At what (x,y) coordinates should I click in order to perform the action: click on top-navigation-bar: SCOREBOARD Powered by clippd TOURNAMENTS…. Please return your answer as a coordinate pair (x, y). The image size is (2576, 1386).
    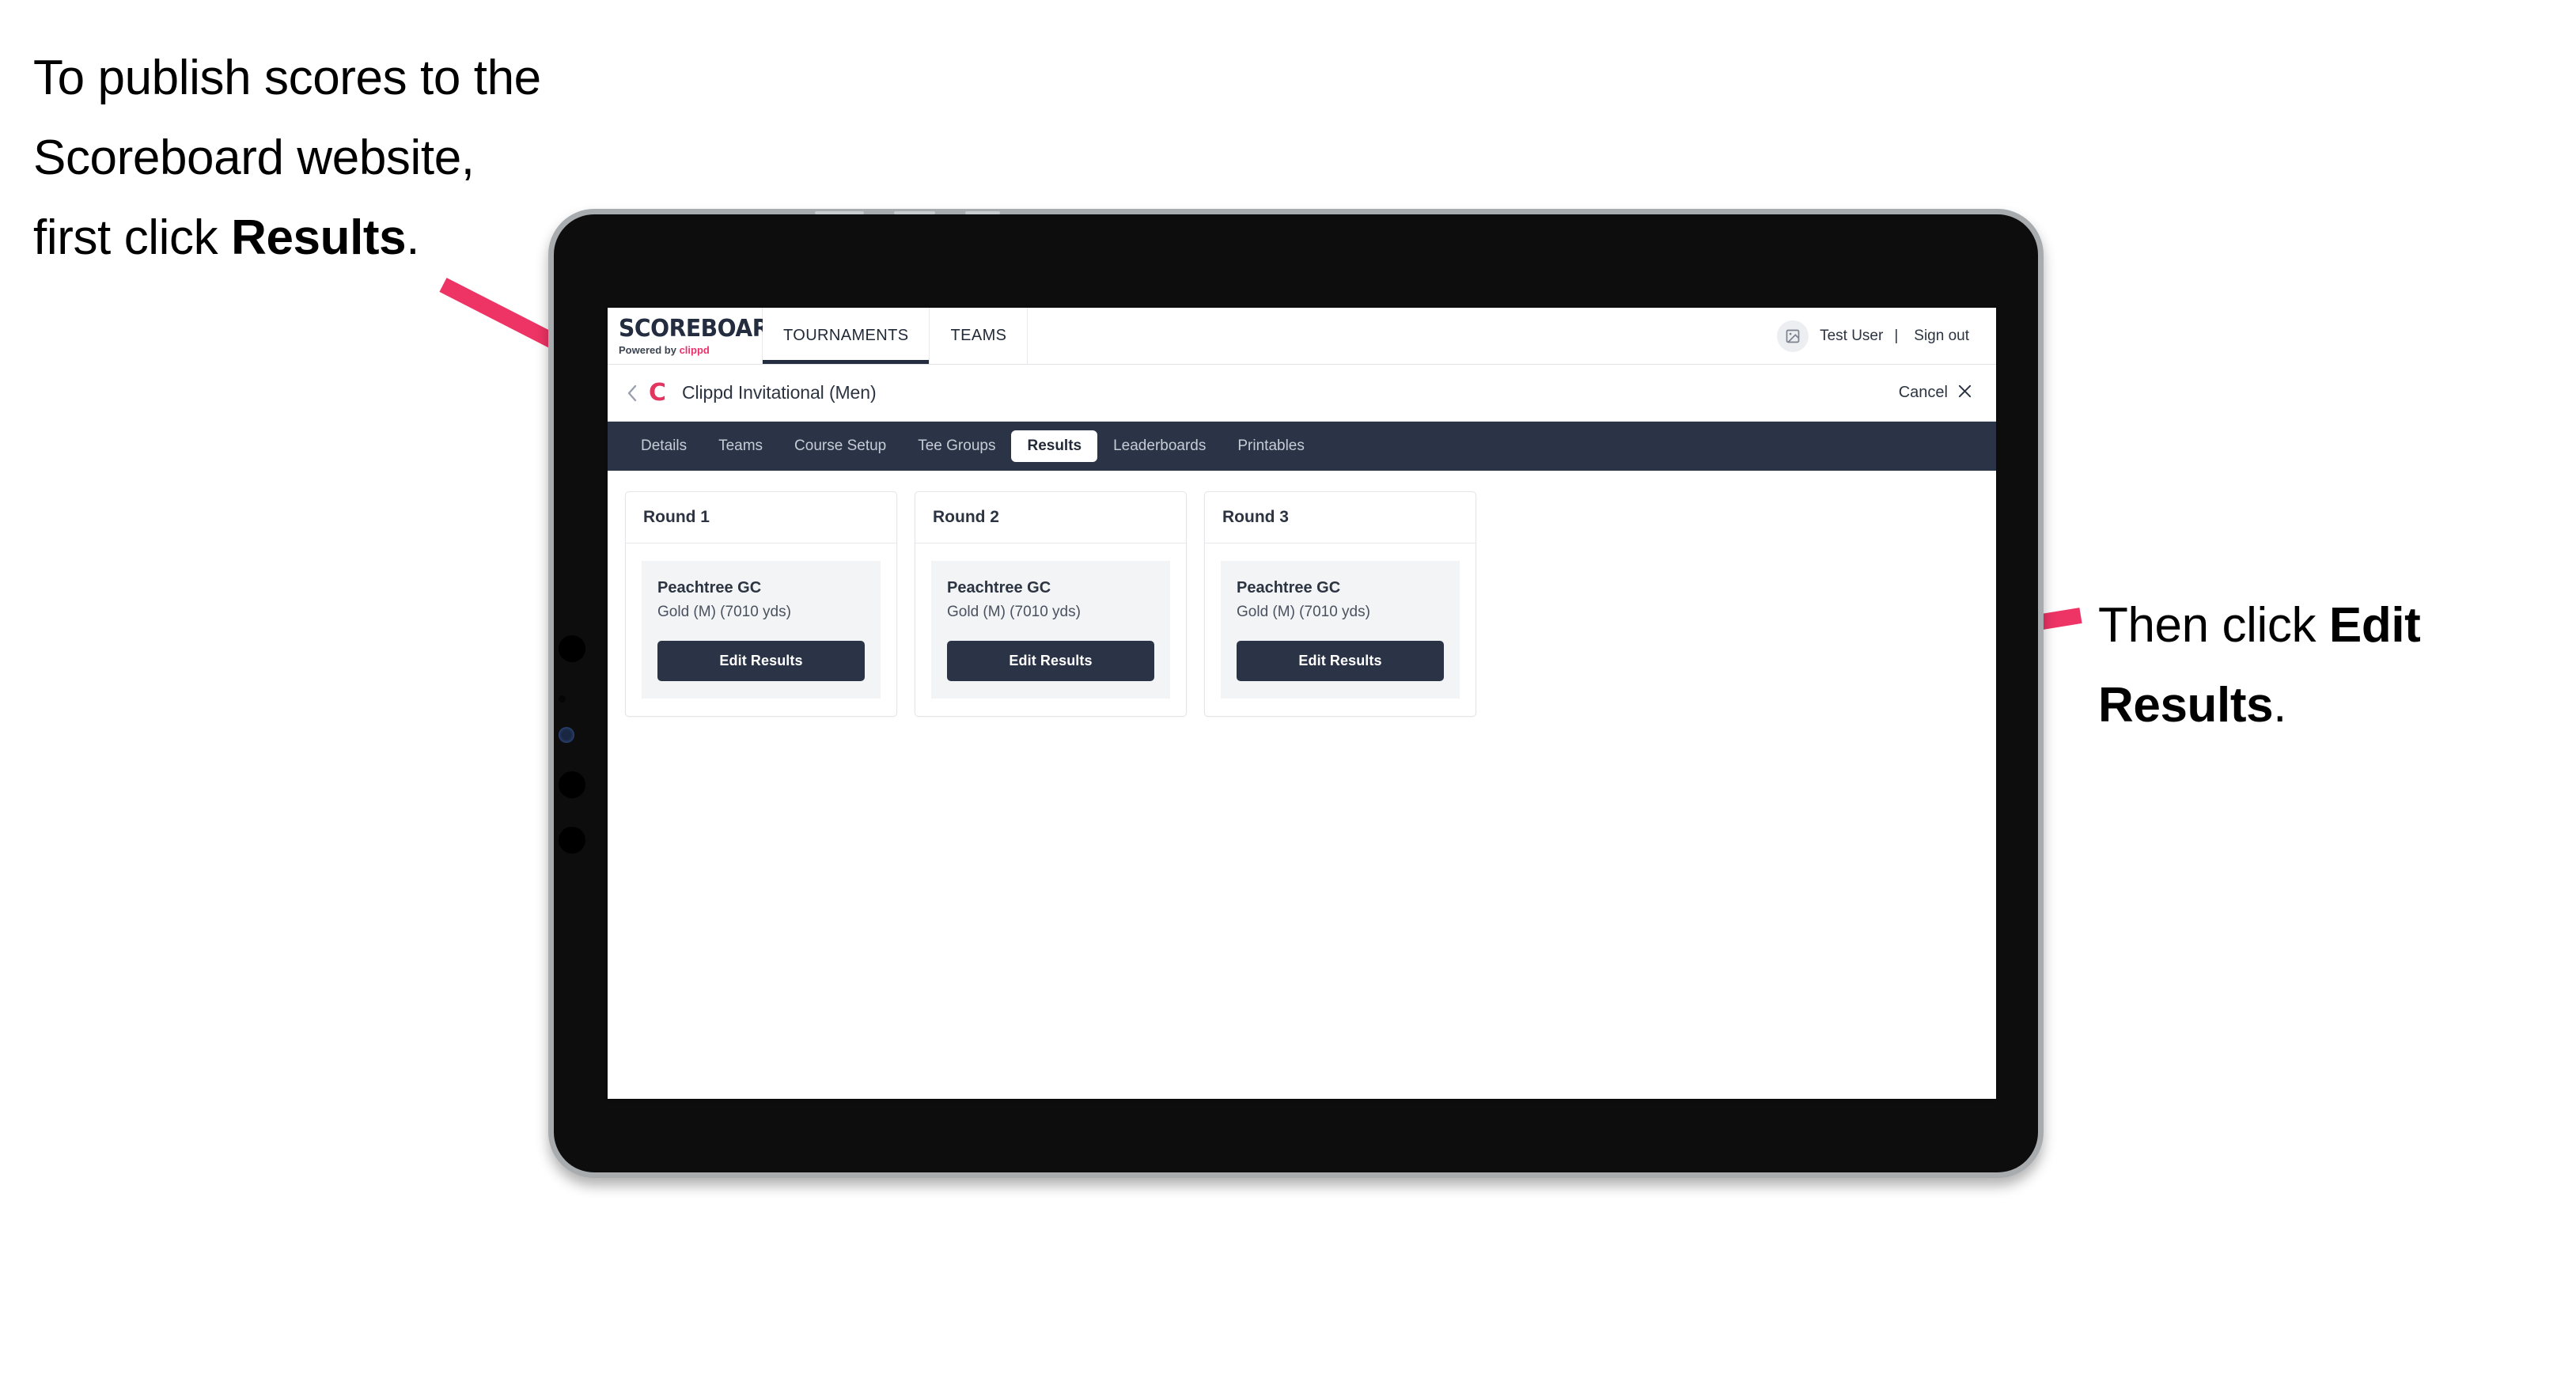
    Looking at the image, I should click on (1302, 336).